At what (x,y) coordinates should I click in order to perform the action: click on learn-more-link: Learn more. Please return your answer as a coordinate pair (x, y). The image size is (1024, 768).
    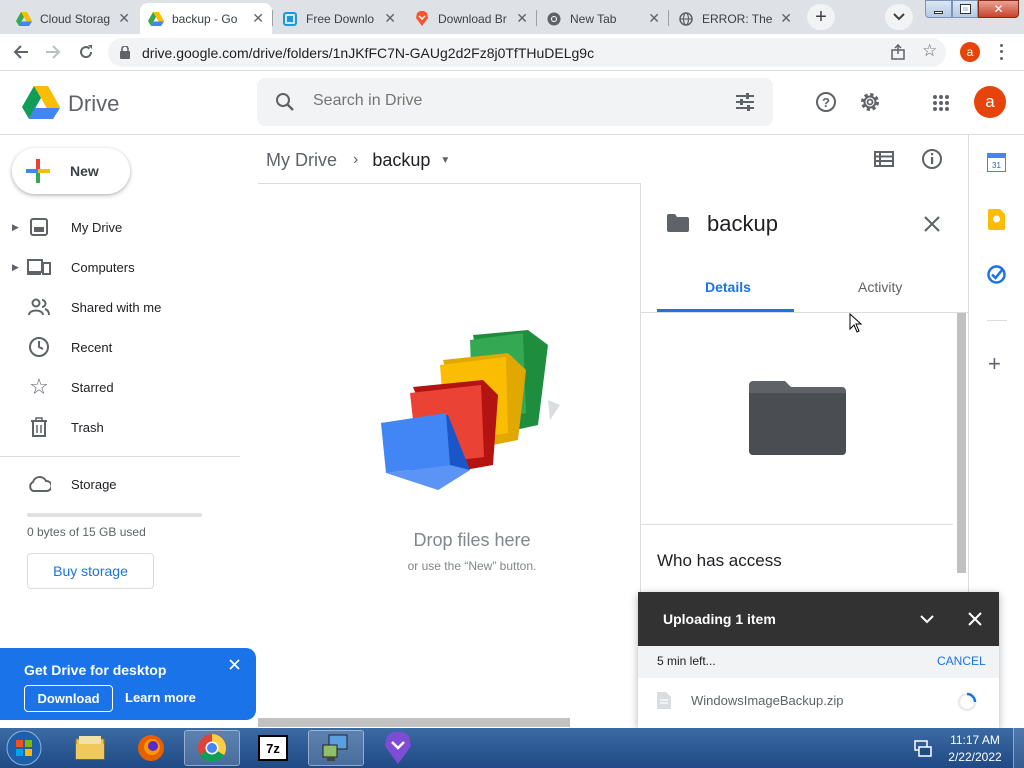
    Looking at the image, I should click on (160, 697).